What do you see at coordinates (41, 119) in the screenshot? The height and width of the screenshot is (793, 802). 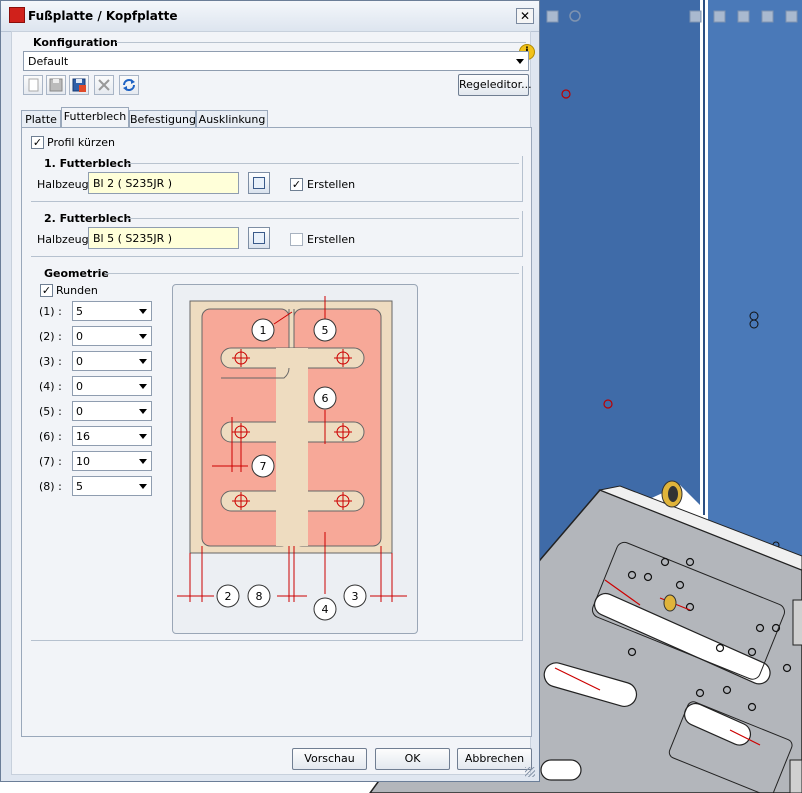 I see `tab-platte: Platte` at bounding box center [41, 119].